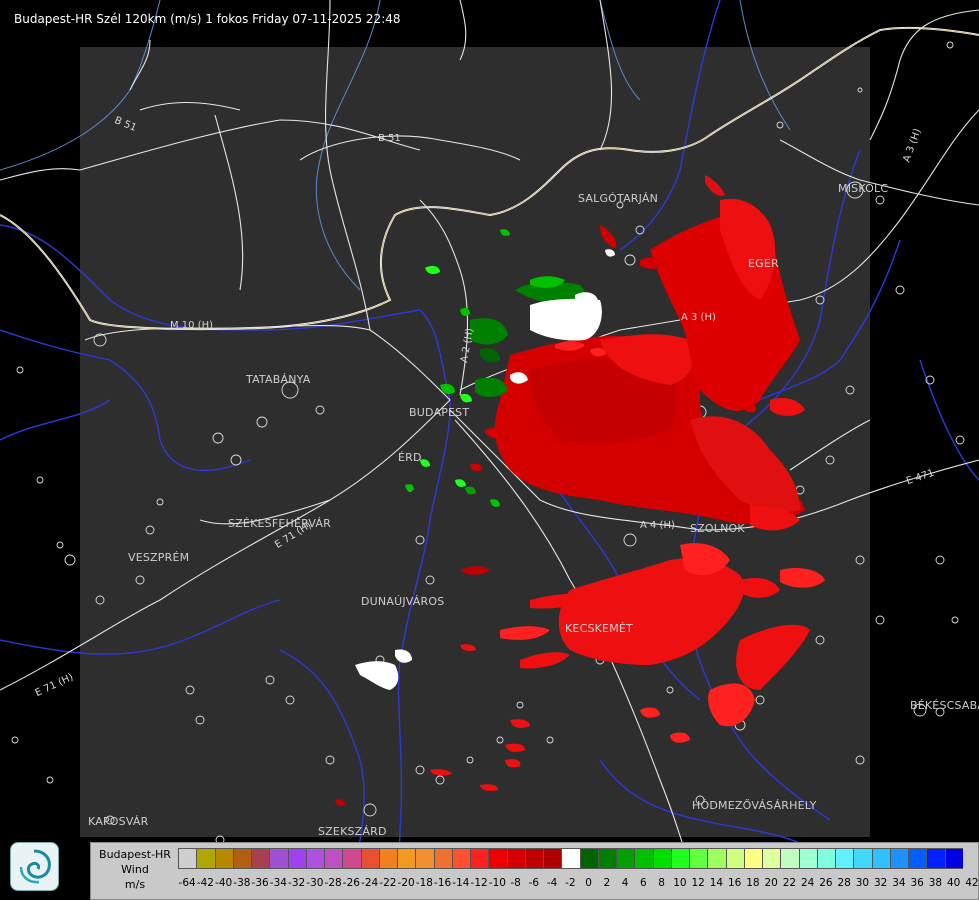 The height and width of the screenshot is (900, 979). Describe the element at coordinates (242, 883) in the screenshot. I see `legend-tick-label: -38` at that location.